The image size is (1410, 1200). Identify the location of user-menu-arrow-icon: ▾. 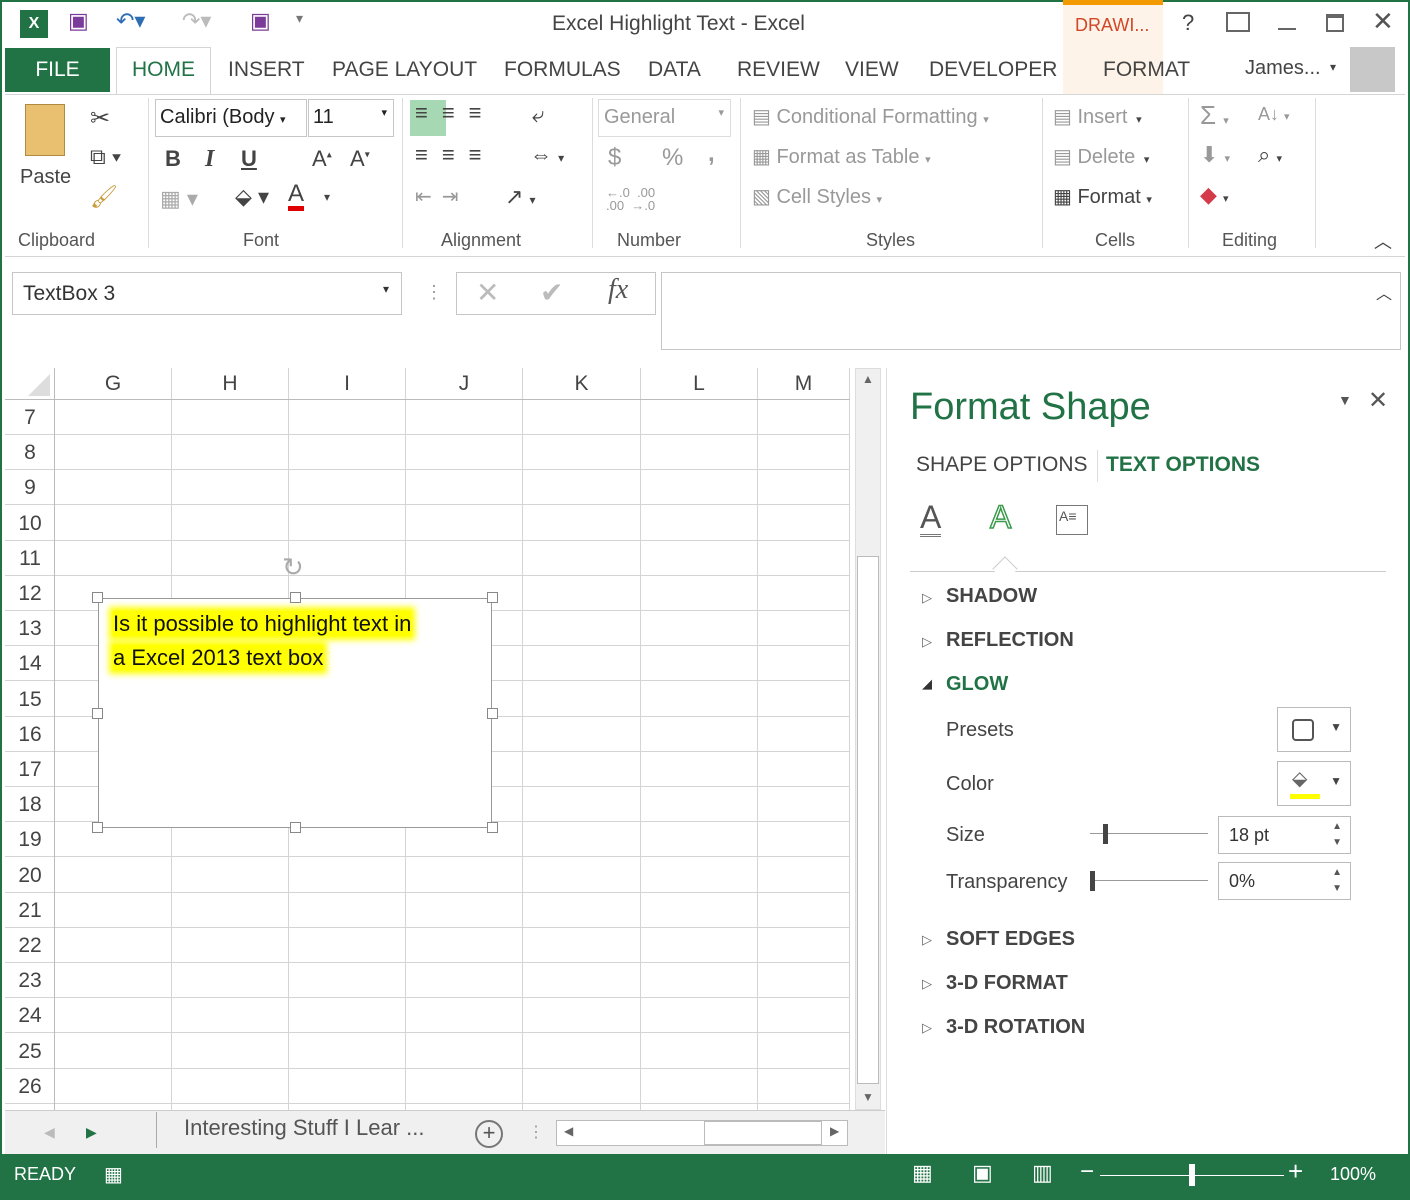
(1333, 67).